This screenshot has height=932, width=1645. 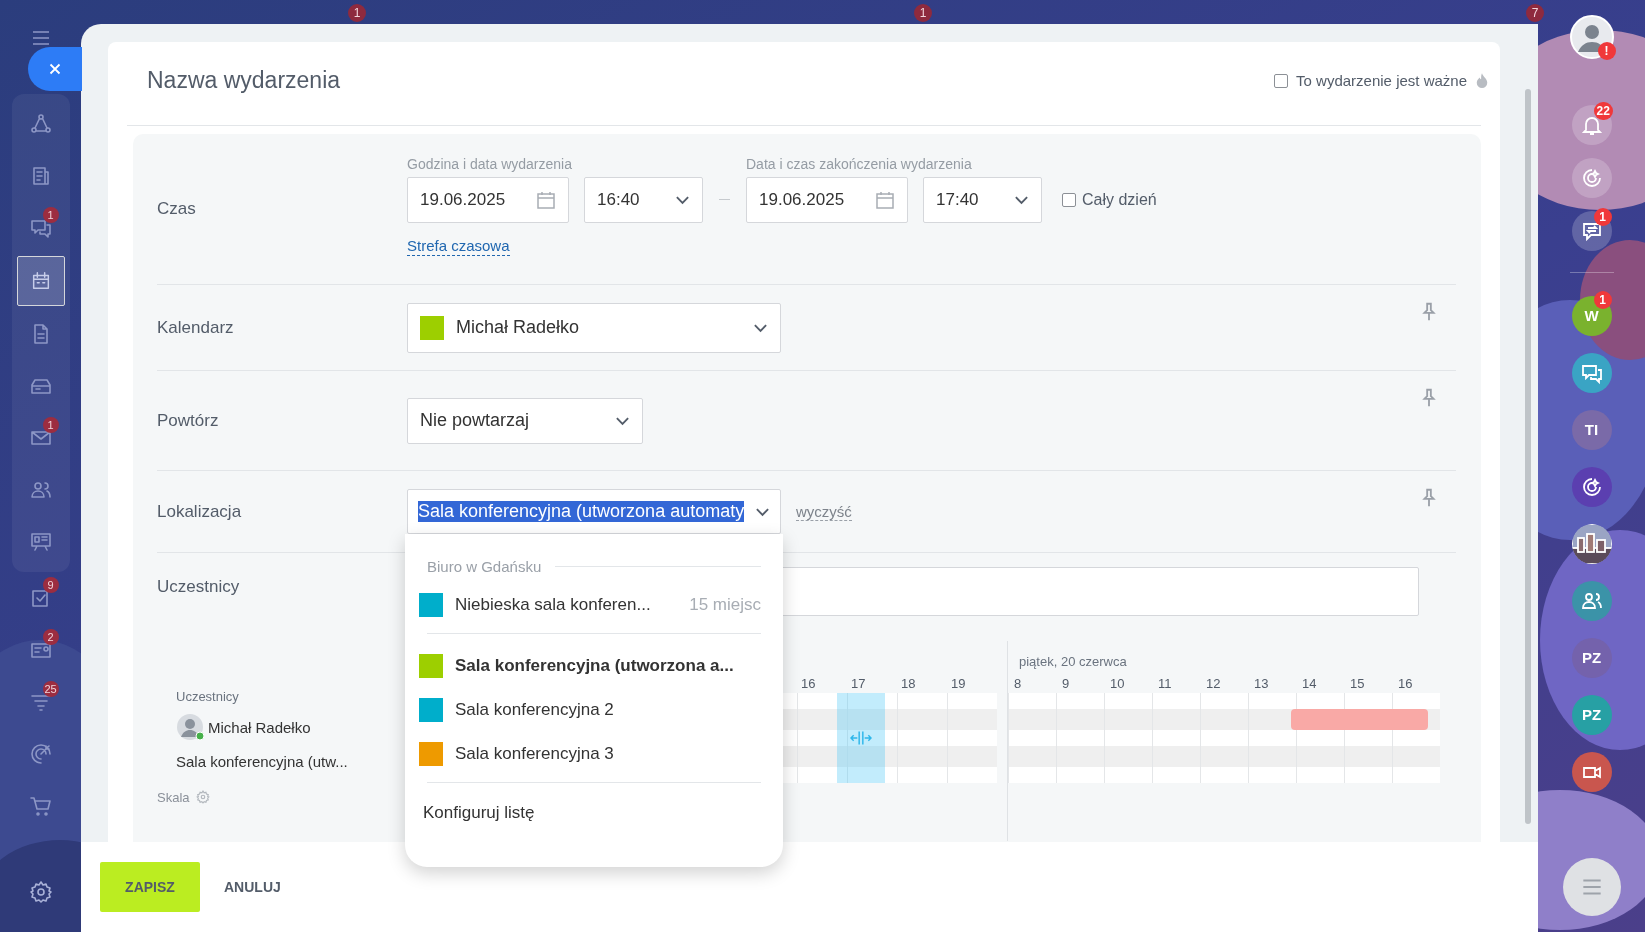 What do you see at coordinates (150, 887) in the screenshot?
I see `save-button: ZAPISZ` at bounding box center [150, 887].